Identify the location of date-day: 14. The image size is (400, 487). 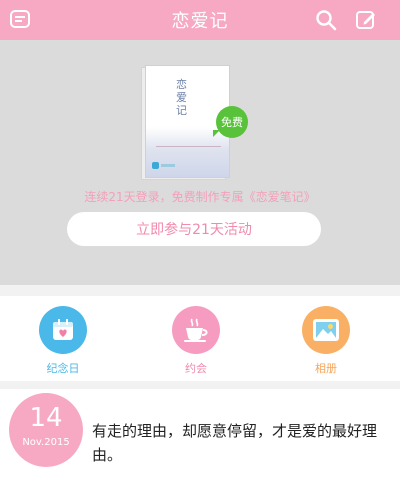
(46, 418).